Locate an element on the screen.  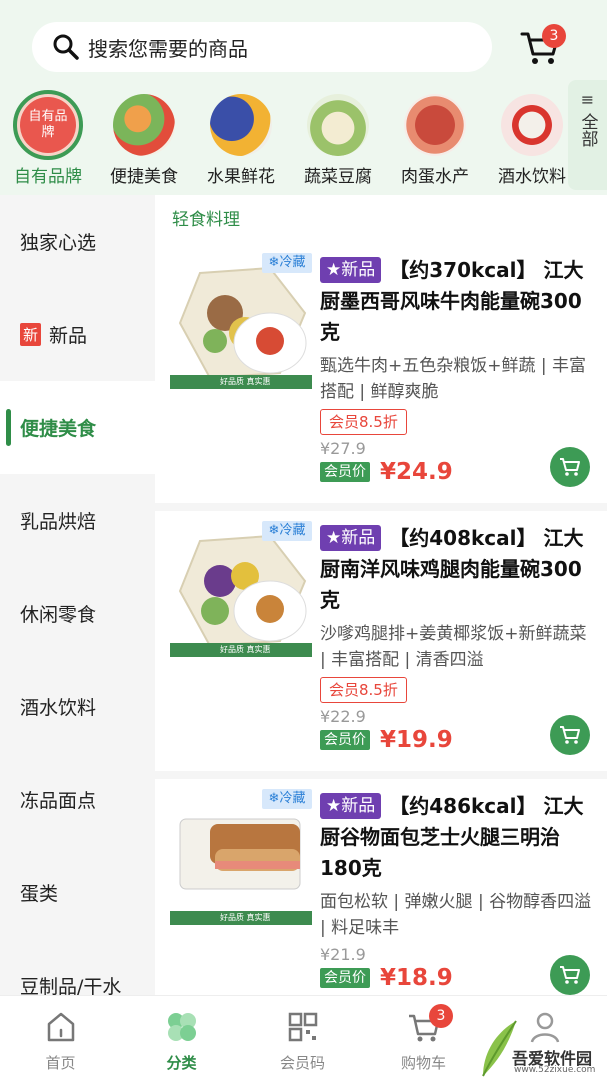
nav-label: 会员码 is located at coordinates (302, 1063).